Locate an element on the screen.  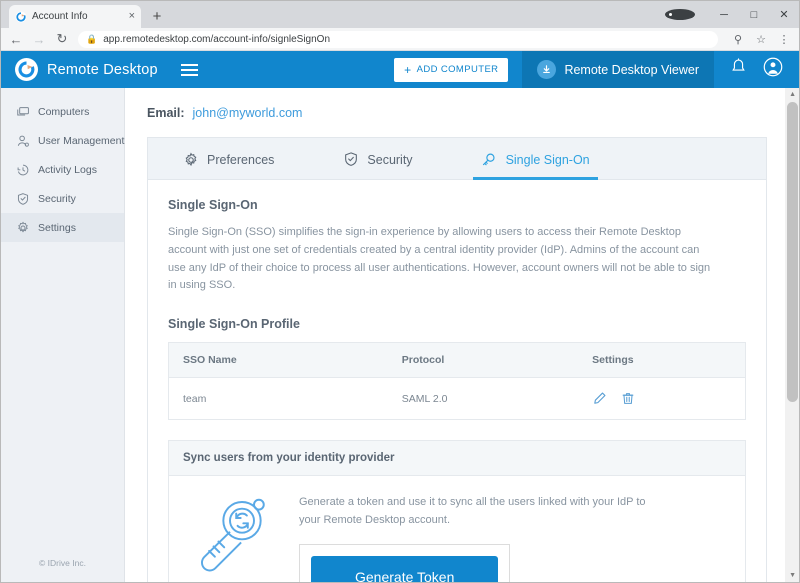
cell-sso-name: team is located at coordinates (195, 398).